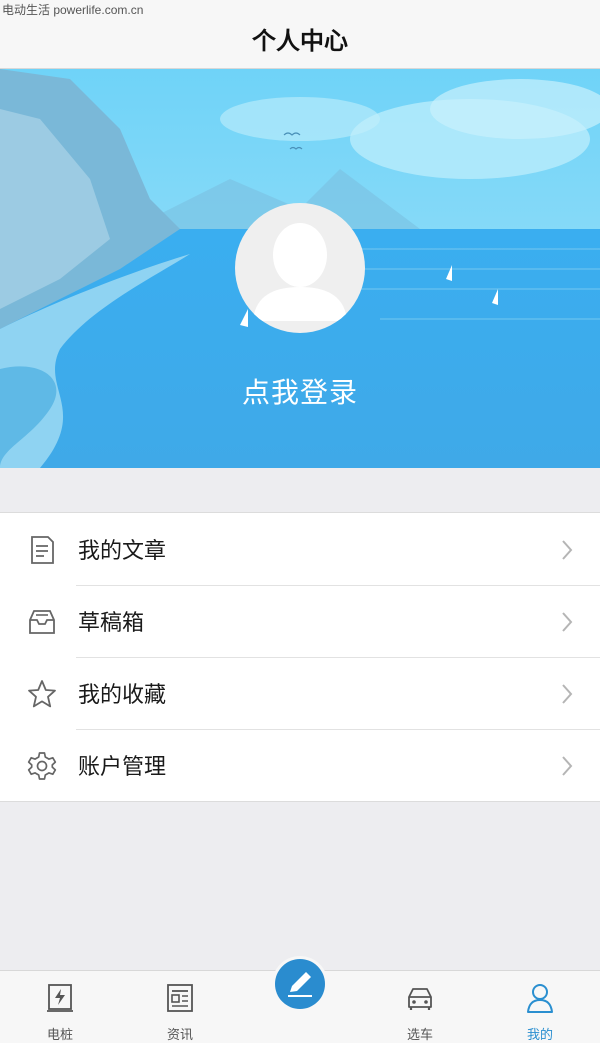  I want to click on drafts-tray-icon, so click(42, 622).